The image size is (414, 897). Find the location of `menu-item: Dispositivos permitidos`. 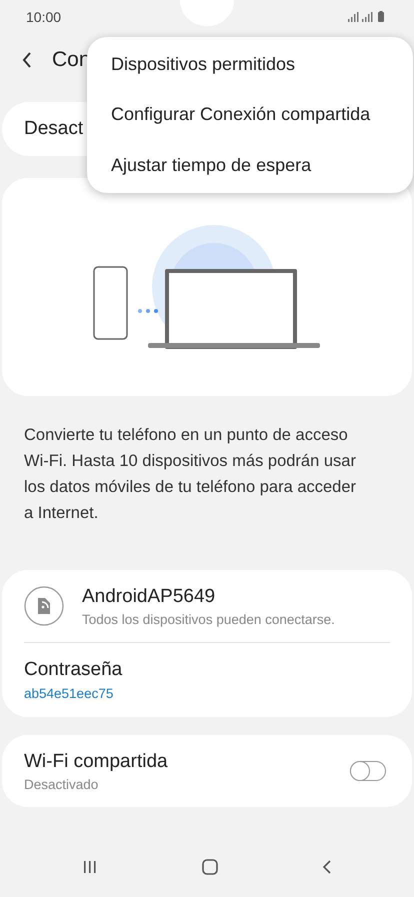

menu-item: Dispositivos permitidos is located at coordinates (250, 64).